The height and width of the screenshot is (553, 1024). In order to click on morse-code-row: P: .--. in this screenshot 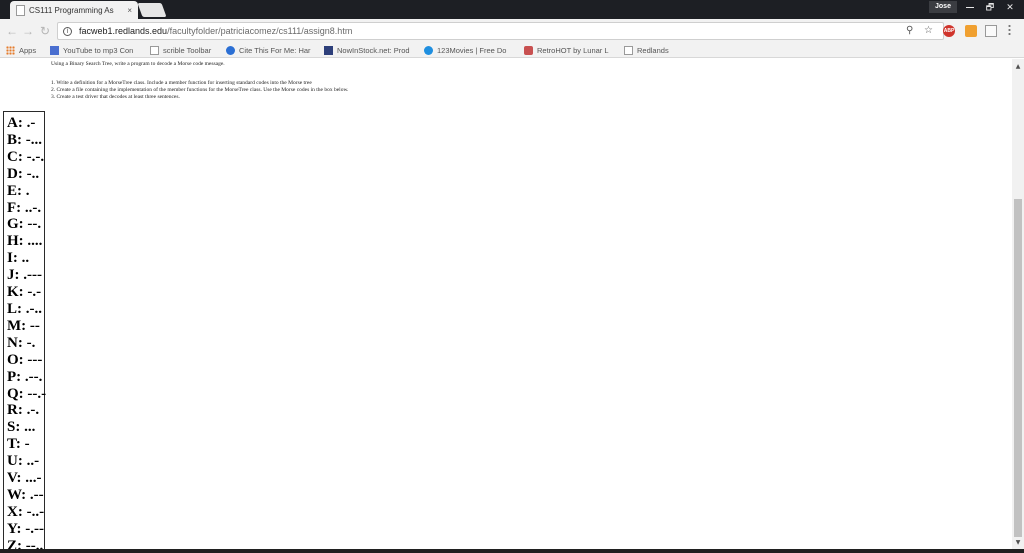, I will do `click(25, 376)`.